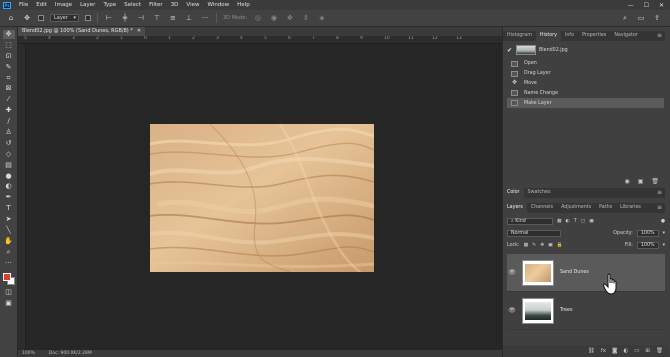  What do you see at coordinates (9, 241) in the screenshot?
I see `hand-tool-icon: ✋` at bounding box center [9, 241].